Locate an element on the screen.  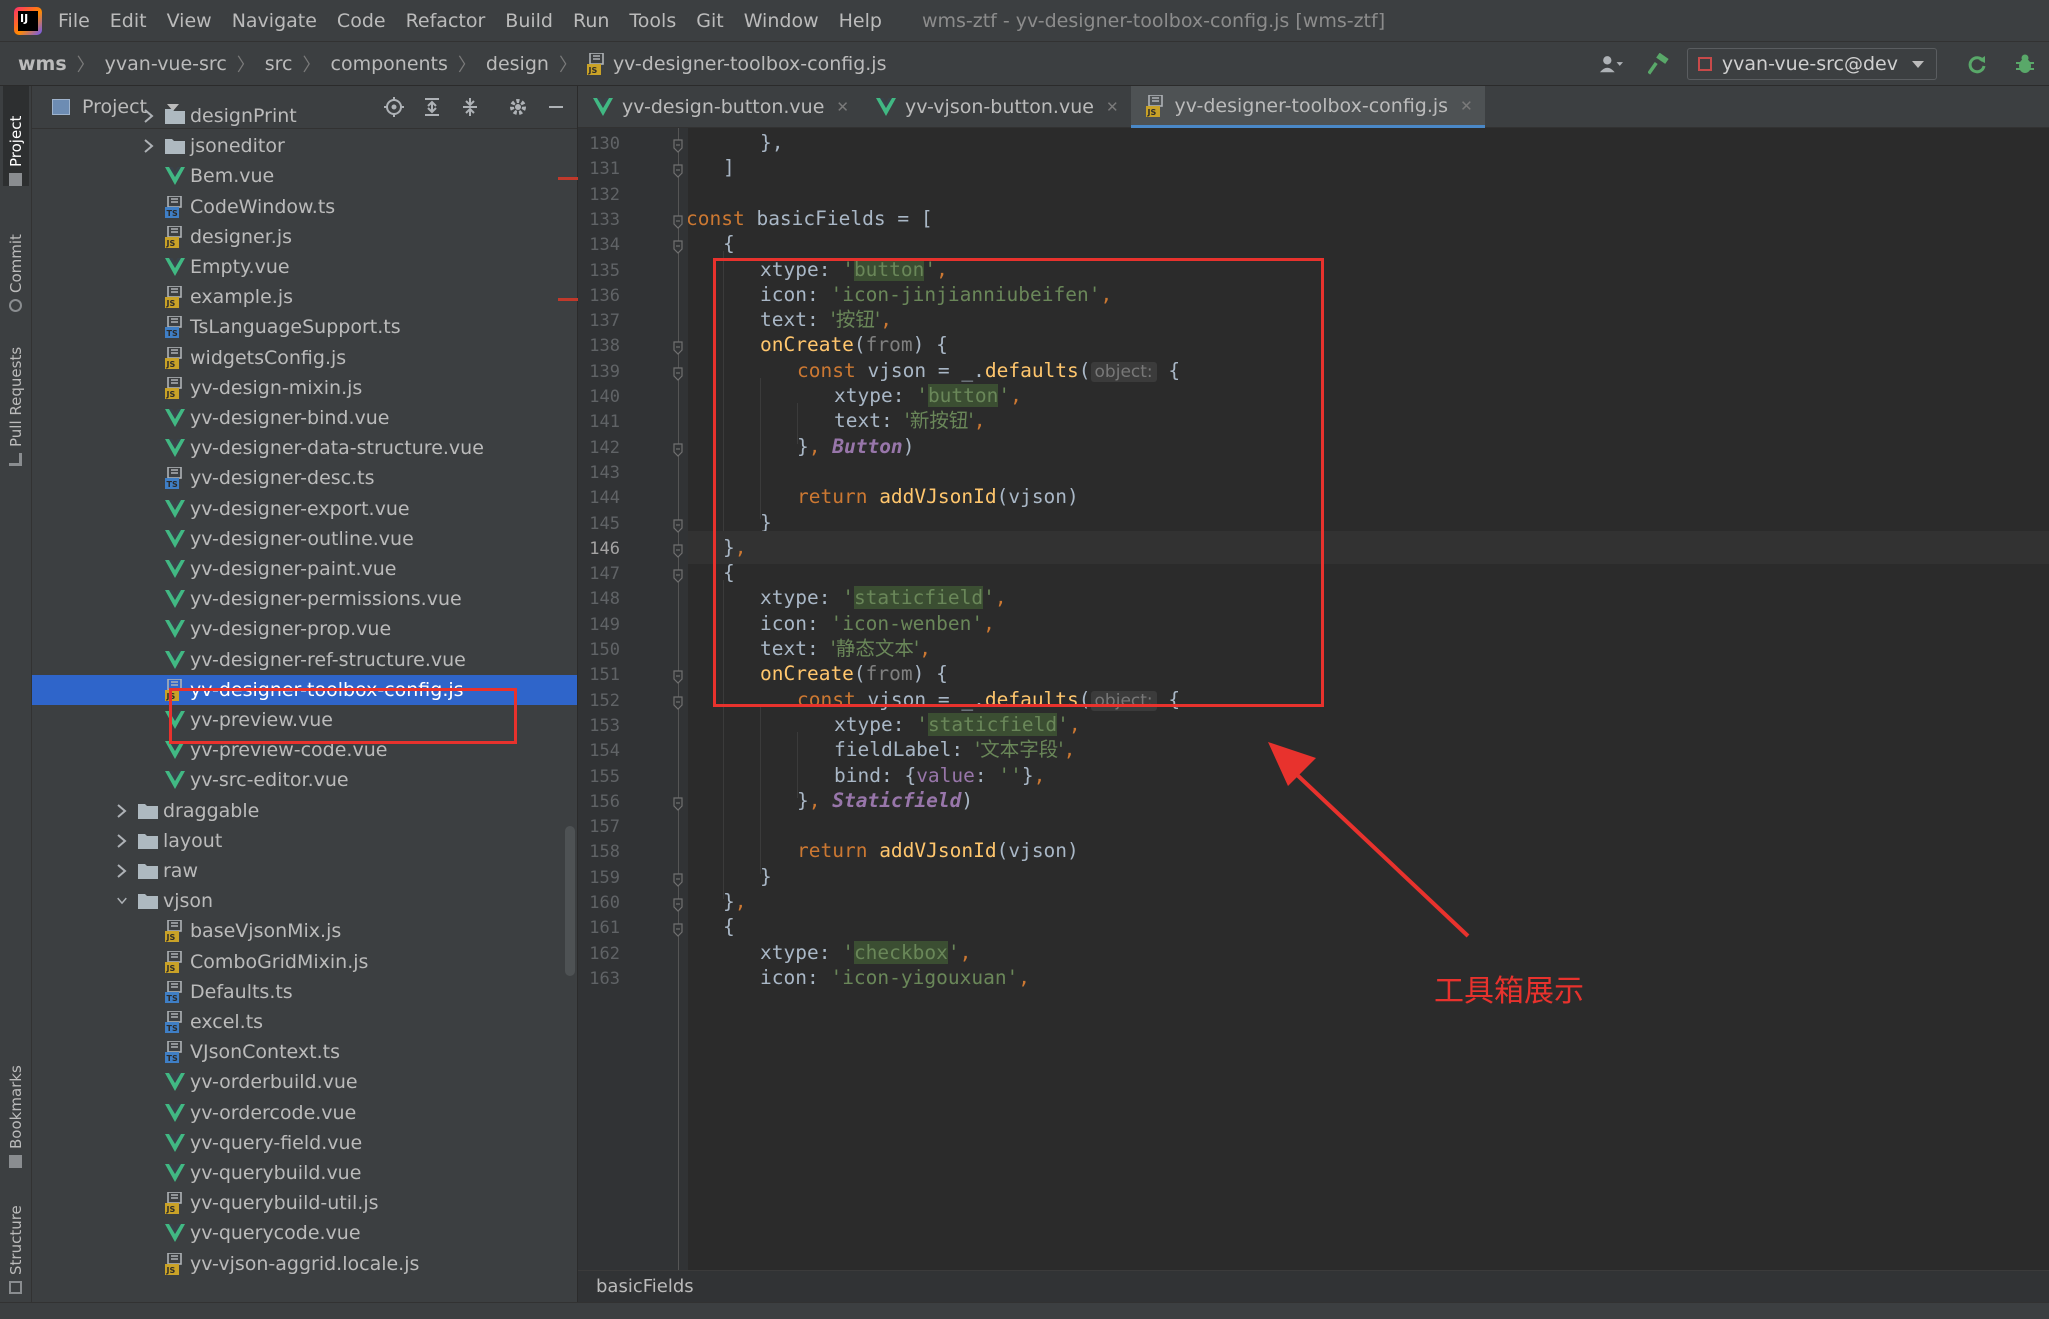
tree-file: yv-ordercode.vue is located at coordinates (304, 1113).